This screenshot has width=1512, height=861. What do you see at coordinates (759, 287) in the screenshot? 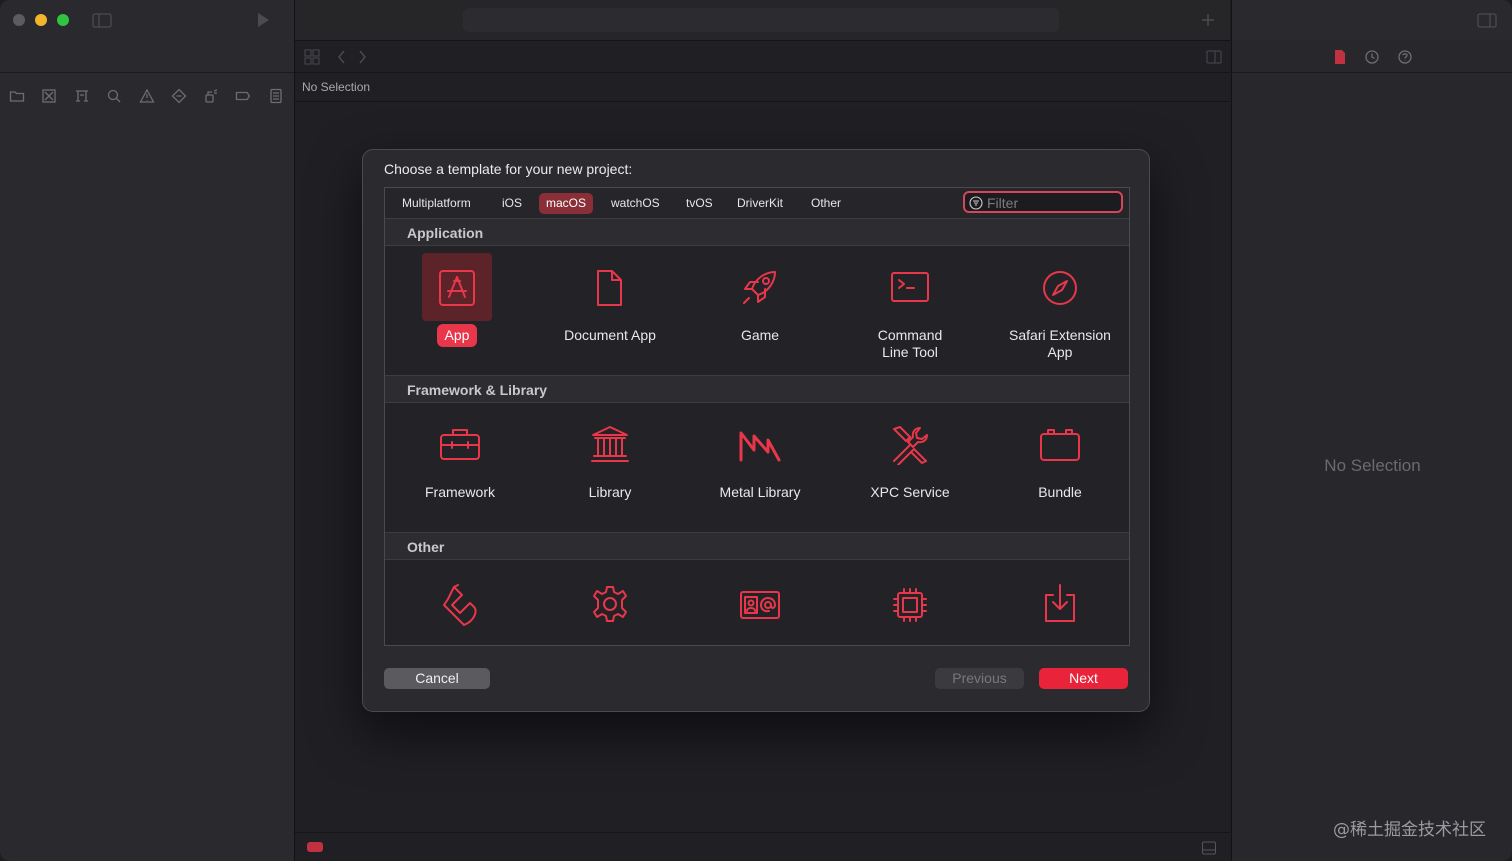
I see `rocket-icon` at bounding box center [759, 287].